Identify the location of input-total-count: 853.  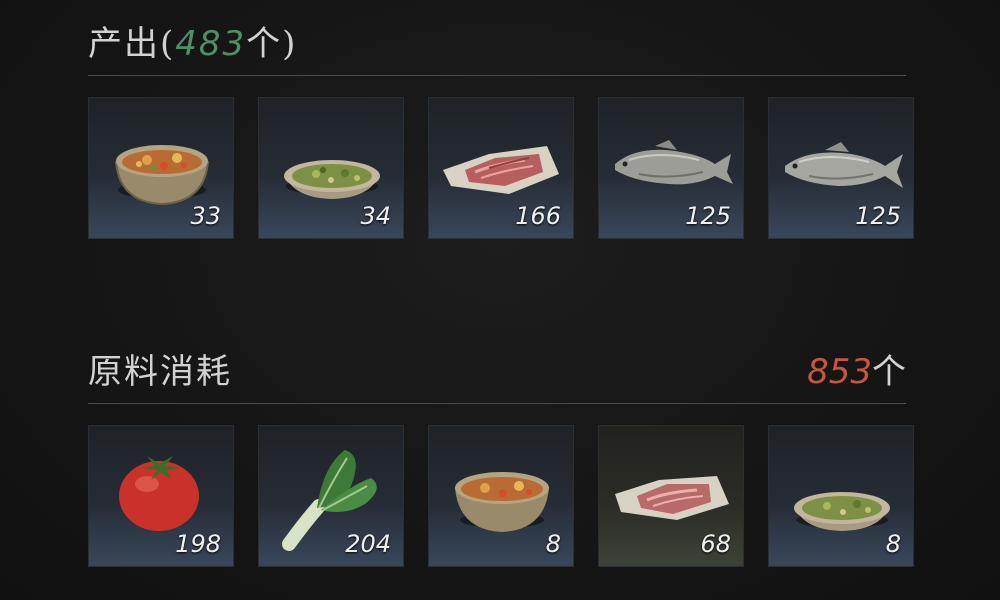
(839, 372).